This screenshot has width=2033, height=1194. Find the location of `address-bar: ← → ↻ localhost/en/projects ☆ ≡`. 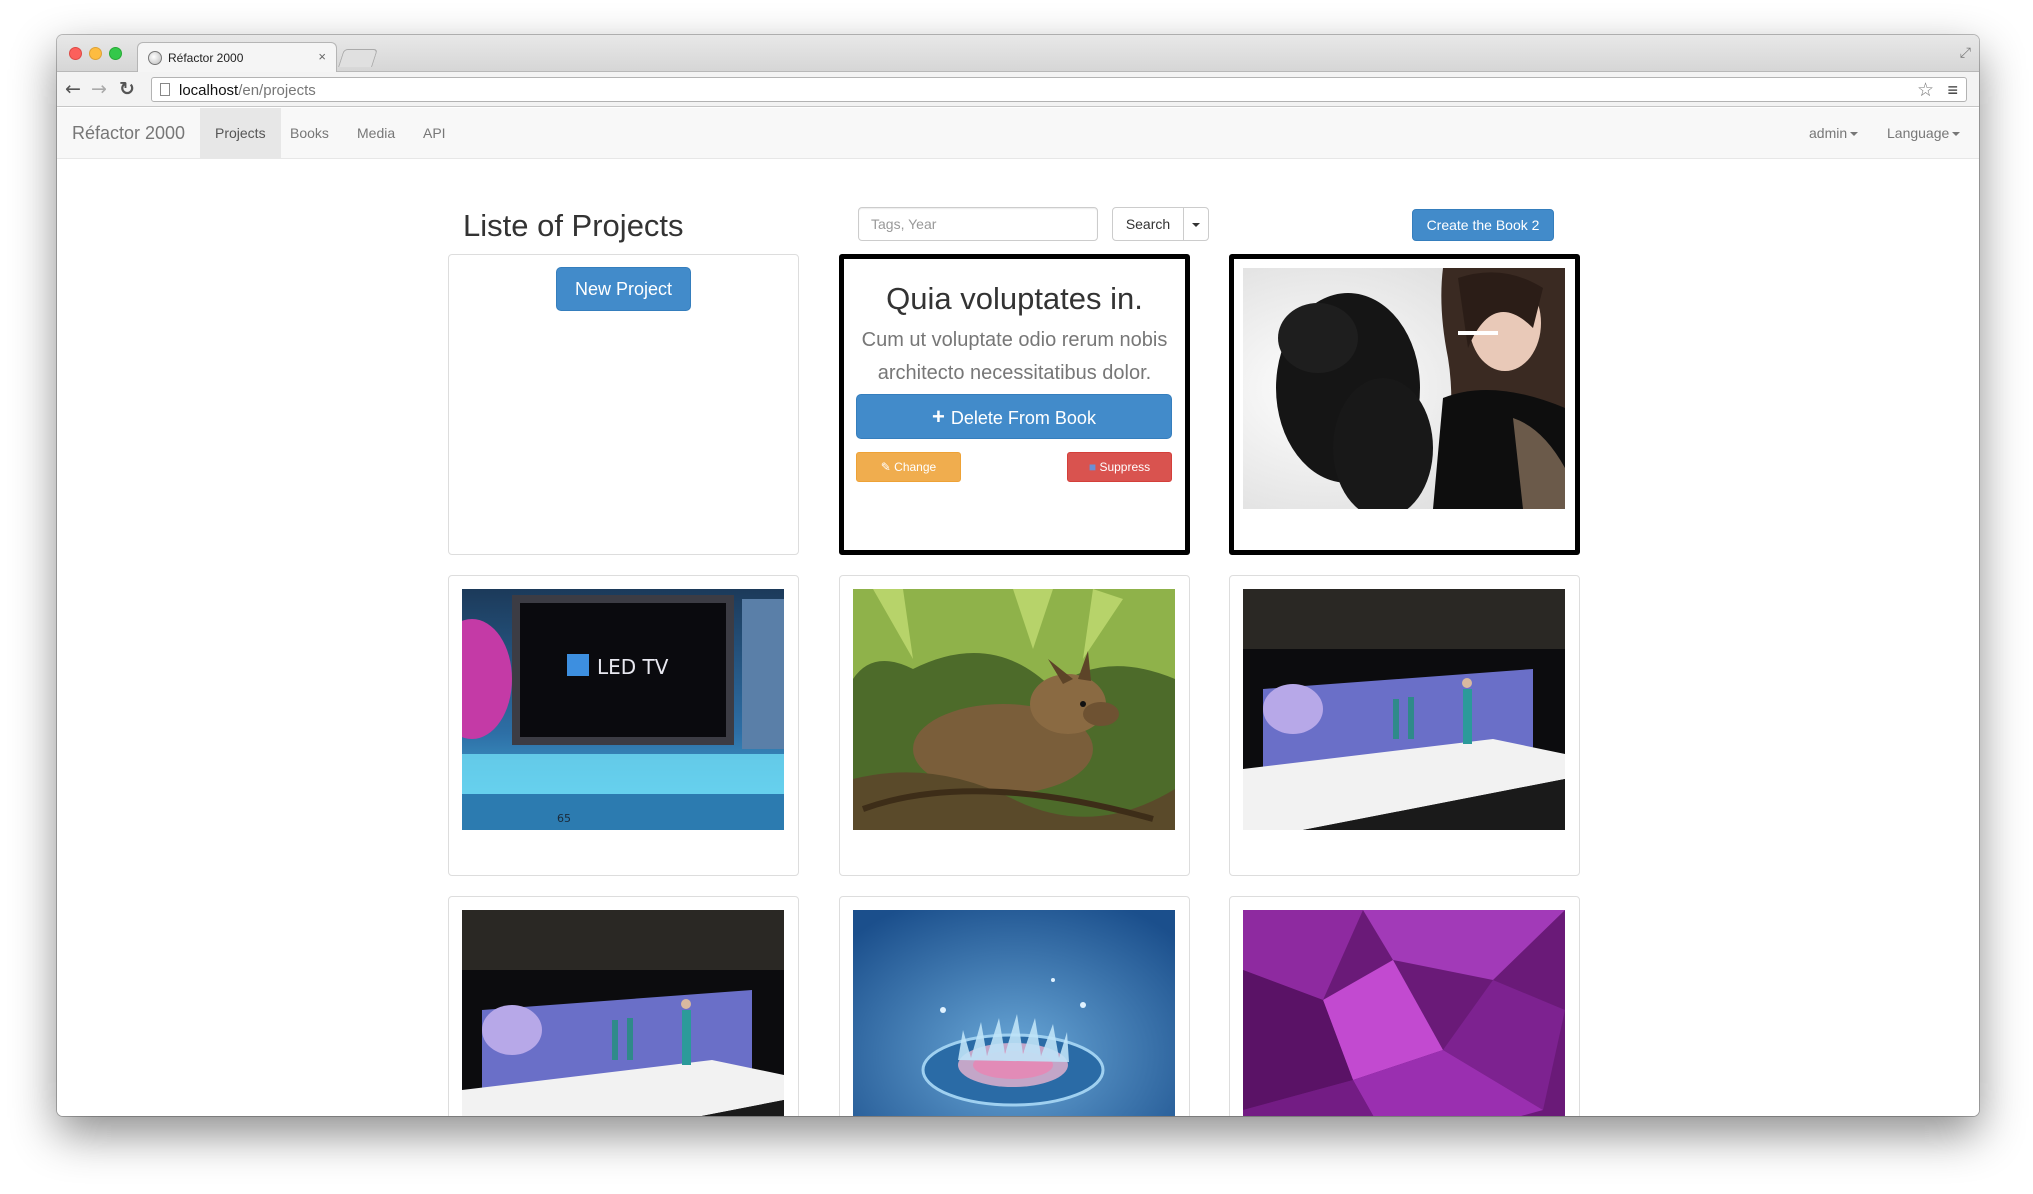

address-bar: ← → ↻ localhost/en/projects ☆ ≡ is located at coordinates (1018, 89).